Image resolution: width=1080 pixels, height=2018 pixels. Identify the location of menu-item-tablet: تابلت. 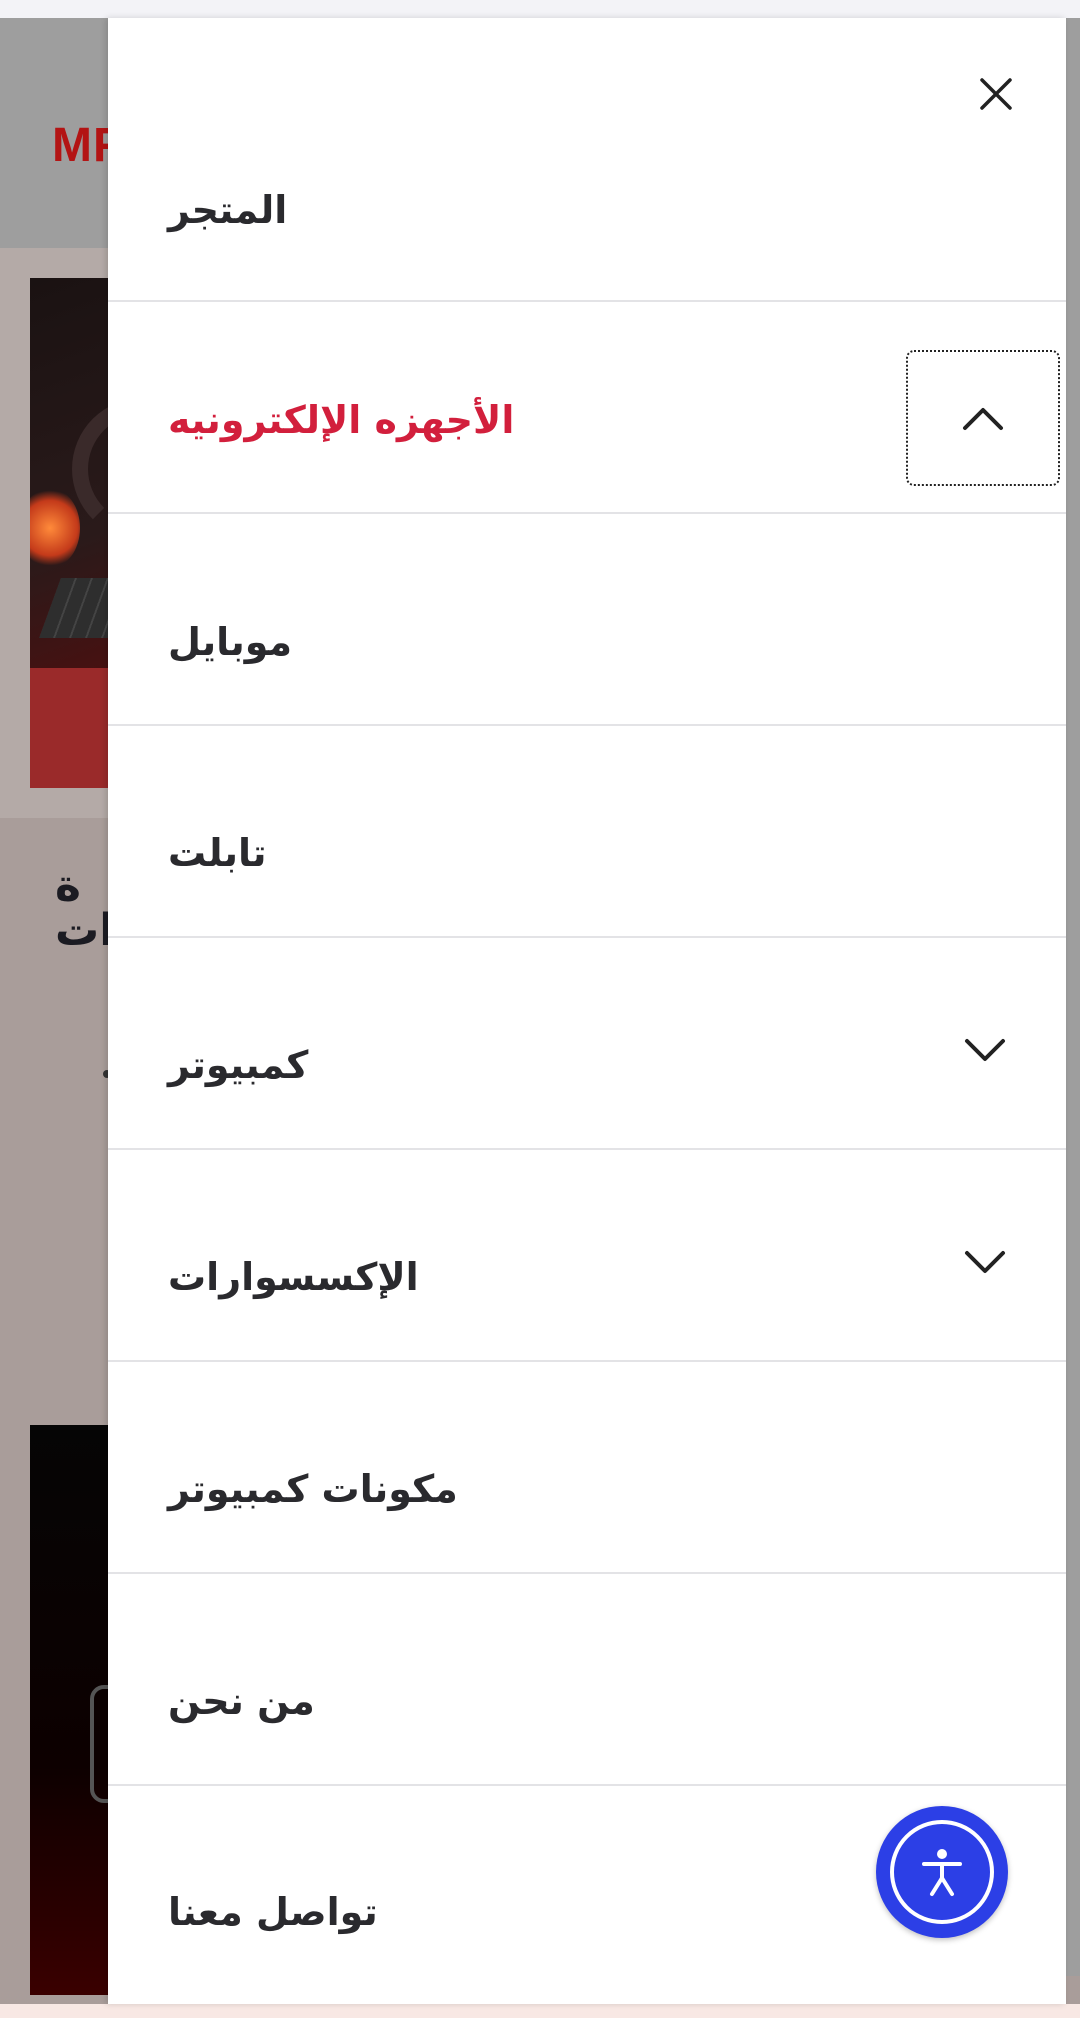
(587, 853).